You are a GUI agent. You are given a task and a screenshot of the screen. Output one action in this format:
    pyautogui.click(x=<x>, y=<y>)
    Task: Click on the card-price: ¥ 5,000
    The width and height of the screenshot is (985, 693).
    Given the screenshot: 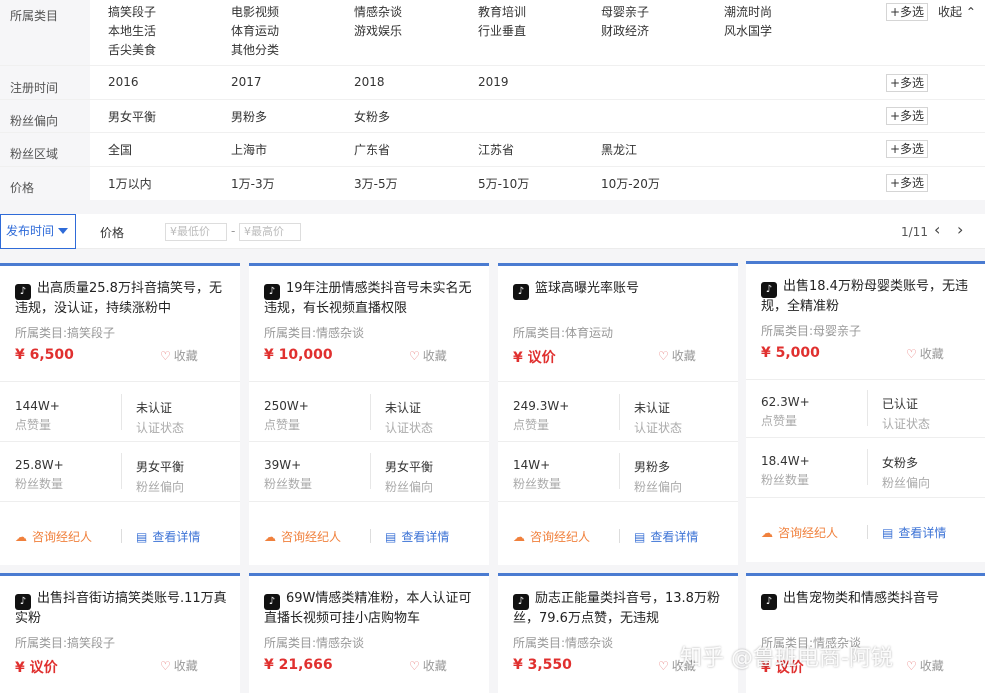 What is the action you would take?
    pyautogui.click(x=790, y=353)
    